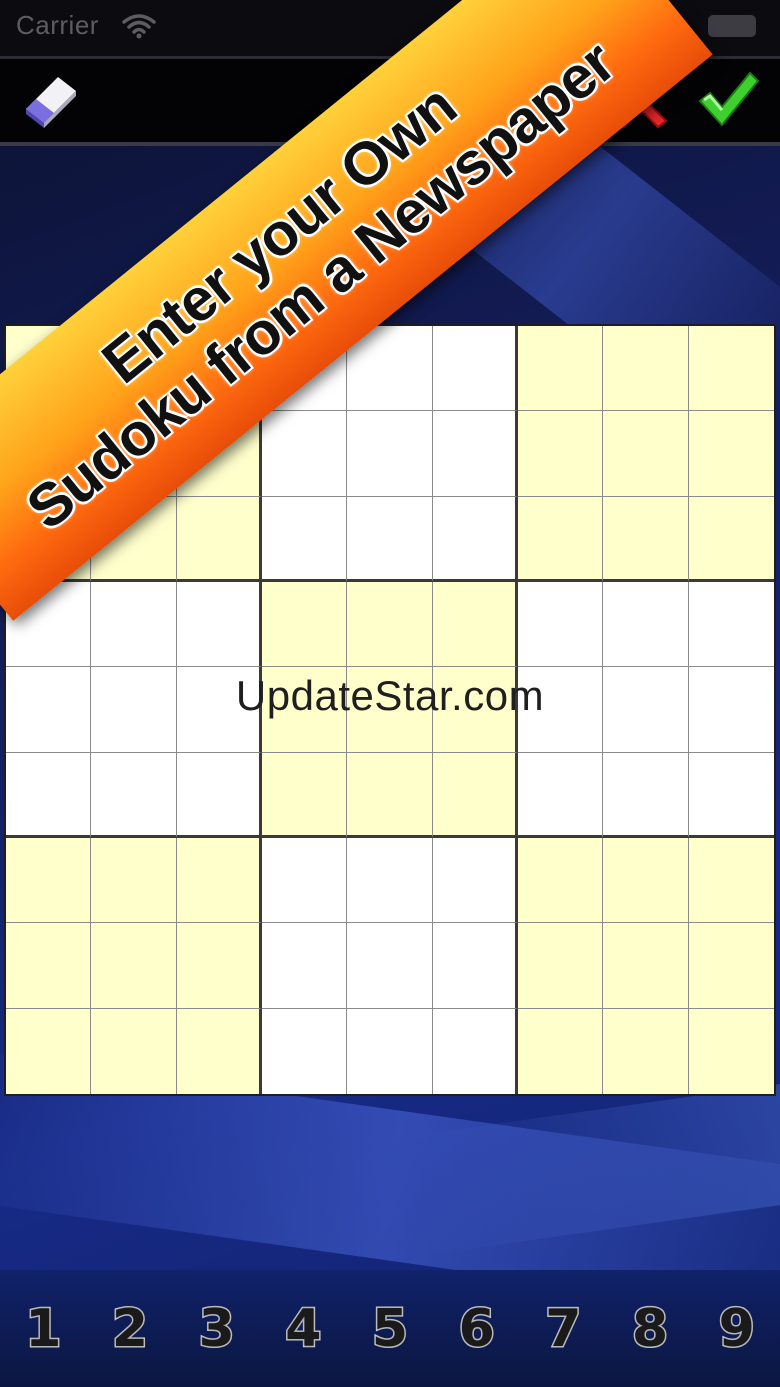  I want to click on number-pad: 123456789, so click(390, 1328).